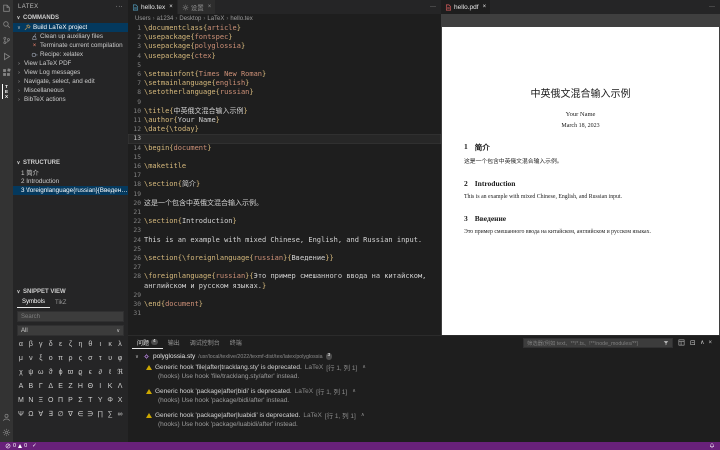 Image resolution: width=720 pixels, height=450 pixels. I want to click on snippet-tab-tikz: TikZ, so click(60, 302).